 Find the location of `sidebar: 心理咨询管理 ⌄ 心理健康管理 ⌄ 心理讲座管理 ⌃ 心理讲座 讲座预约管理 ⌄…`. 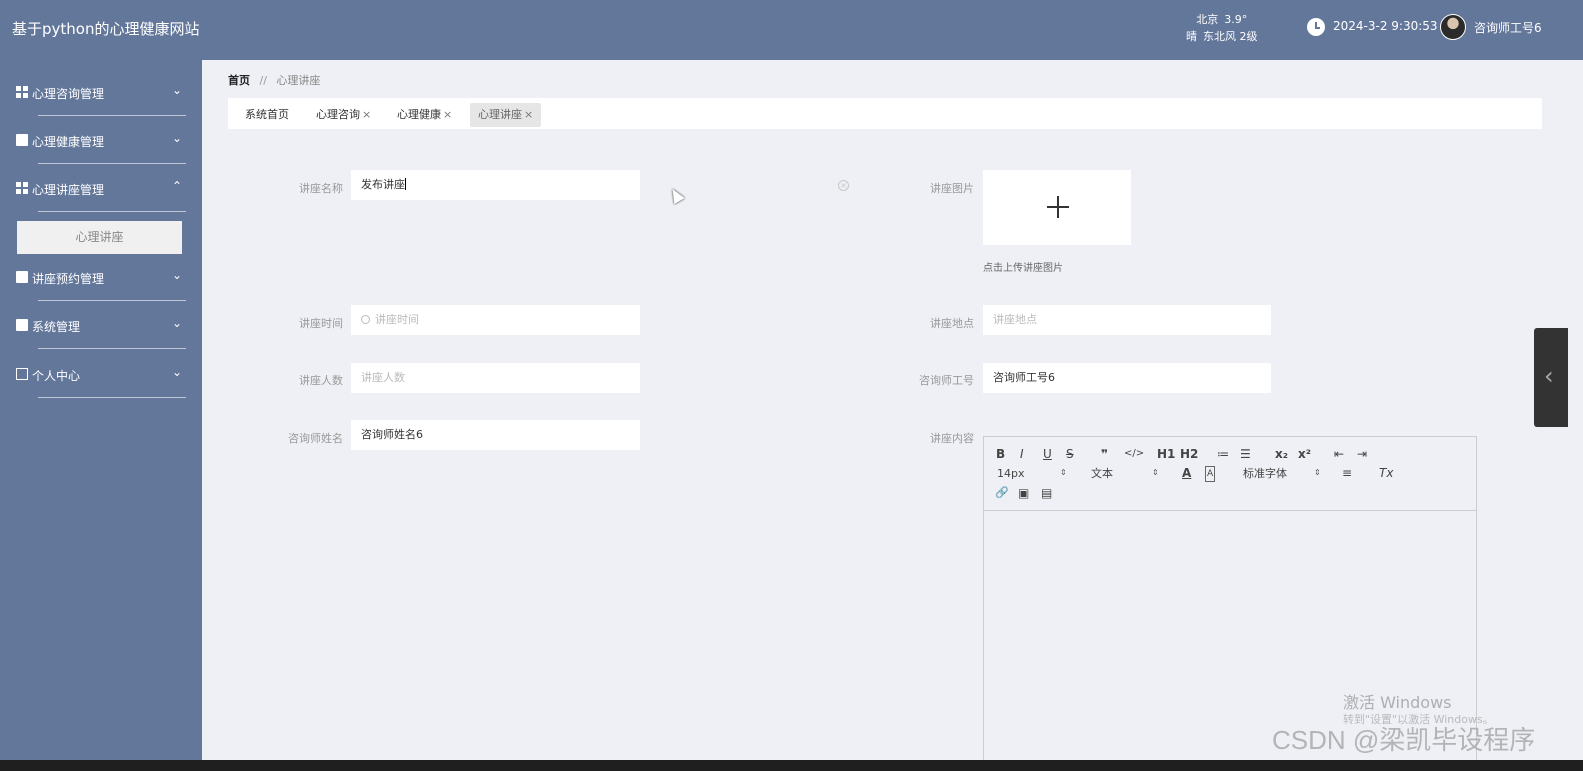

sidebar: 心理咨询管理 ⌄ 心理健康管理 ⌄ 心理讲座管理 ⌃ 心理讲座 讲座预约管理 ⌄… is located at coordinates (101, 415).